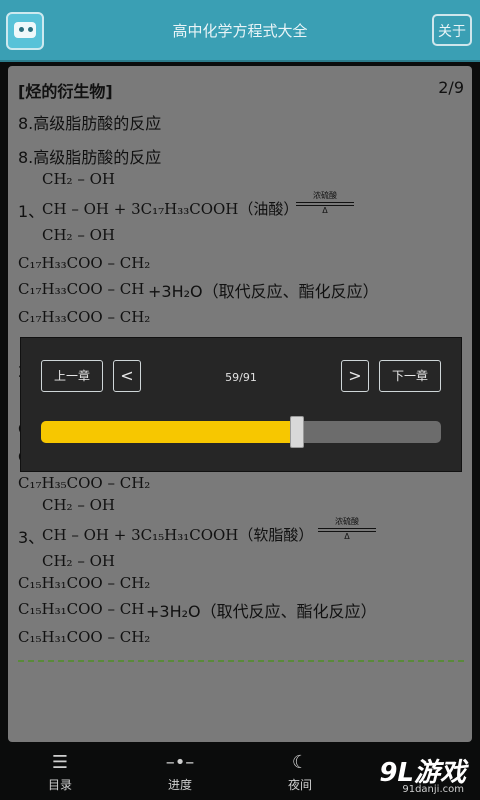 The width and height of the screenshot is (480, 800). I want to click on eq1-row3: CH₂ – OH, so click(78, 235).